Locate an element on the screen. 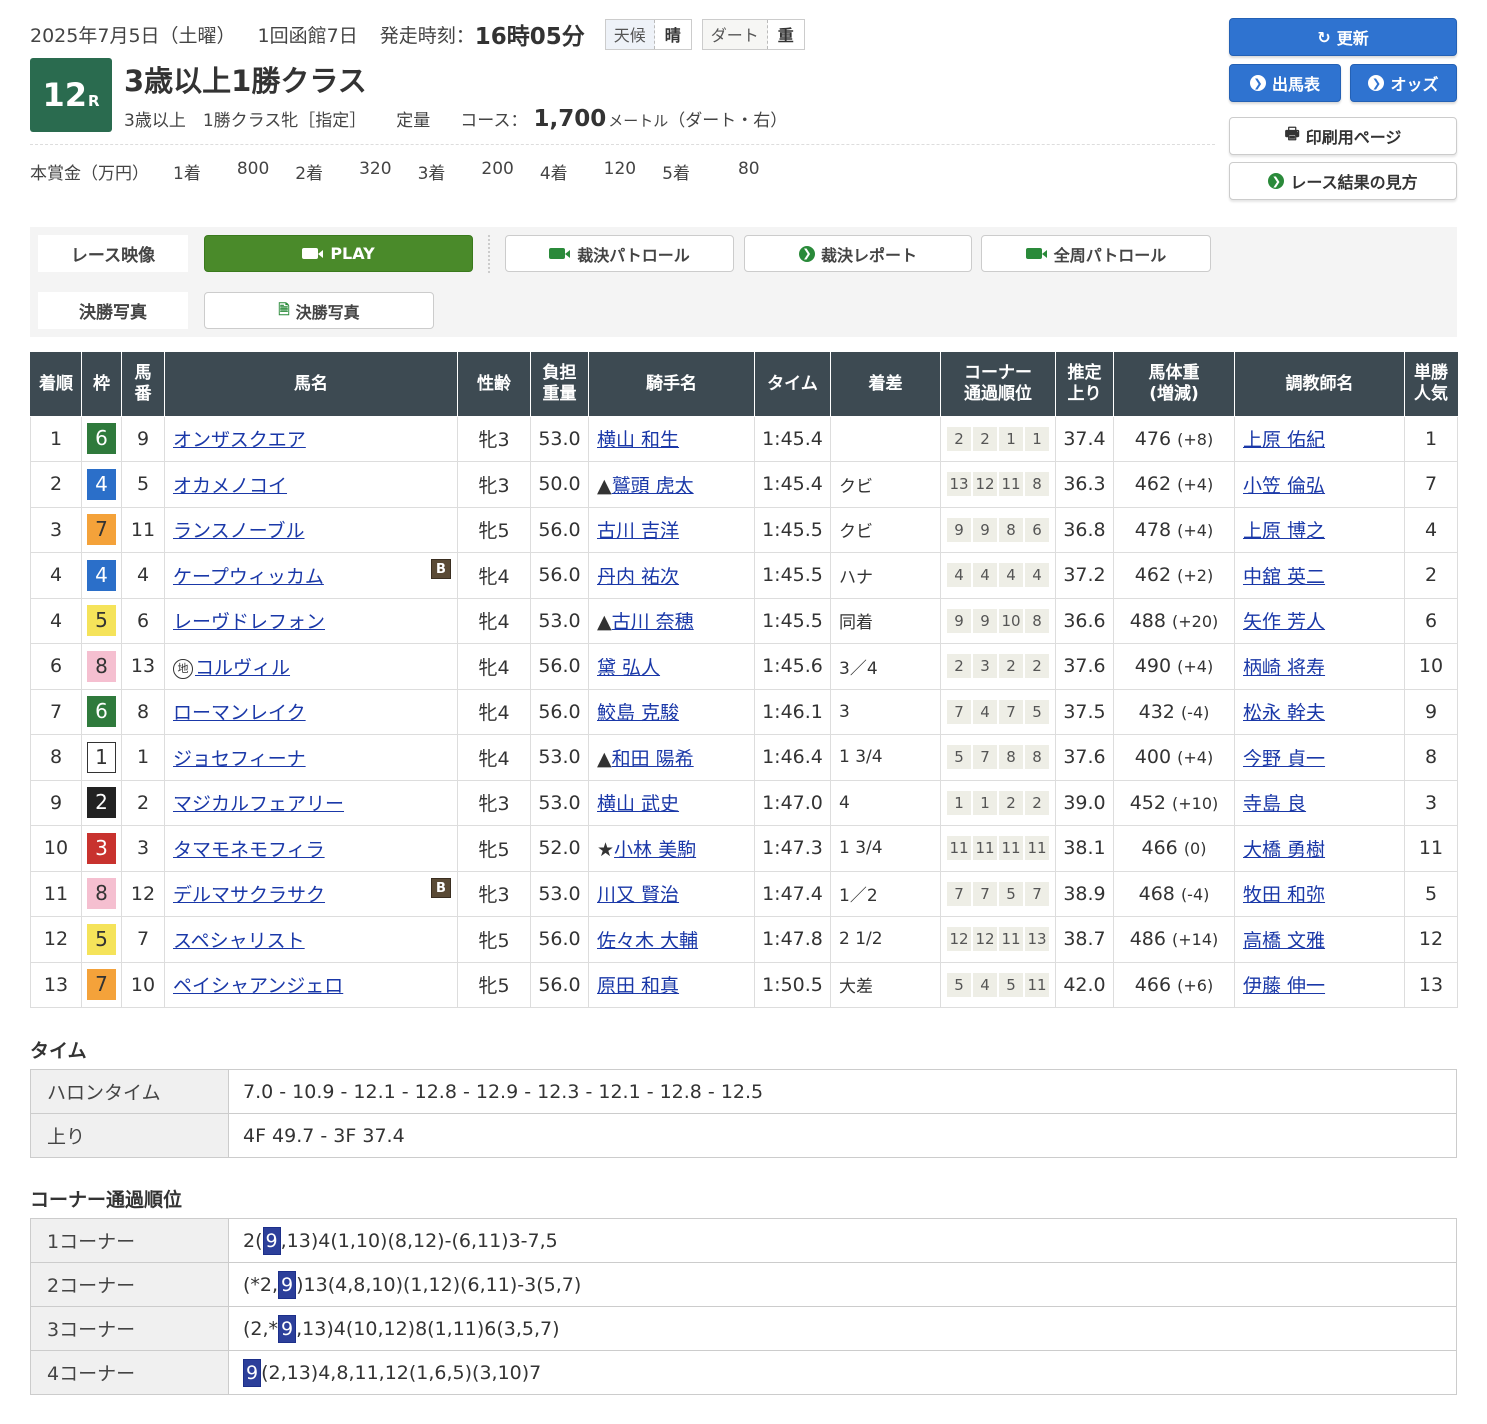 Image resolution: width=1487 pixels, height=1424 pixels. video-camera-icon is located at coordinates (1036, 253).